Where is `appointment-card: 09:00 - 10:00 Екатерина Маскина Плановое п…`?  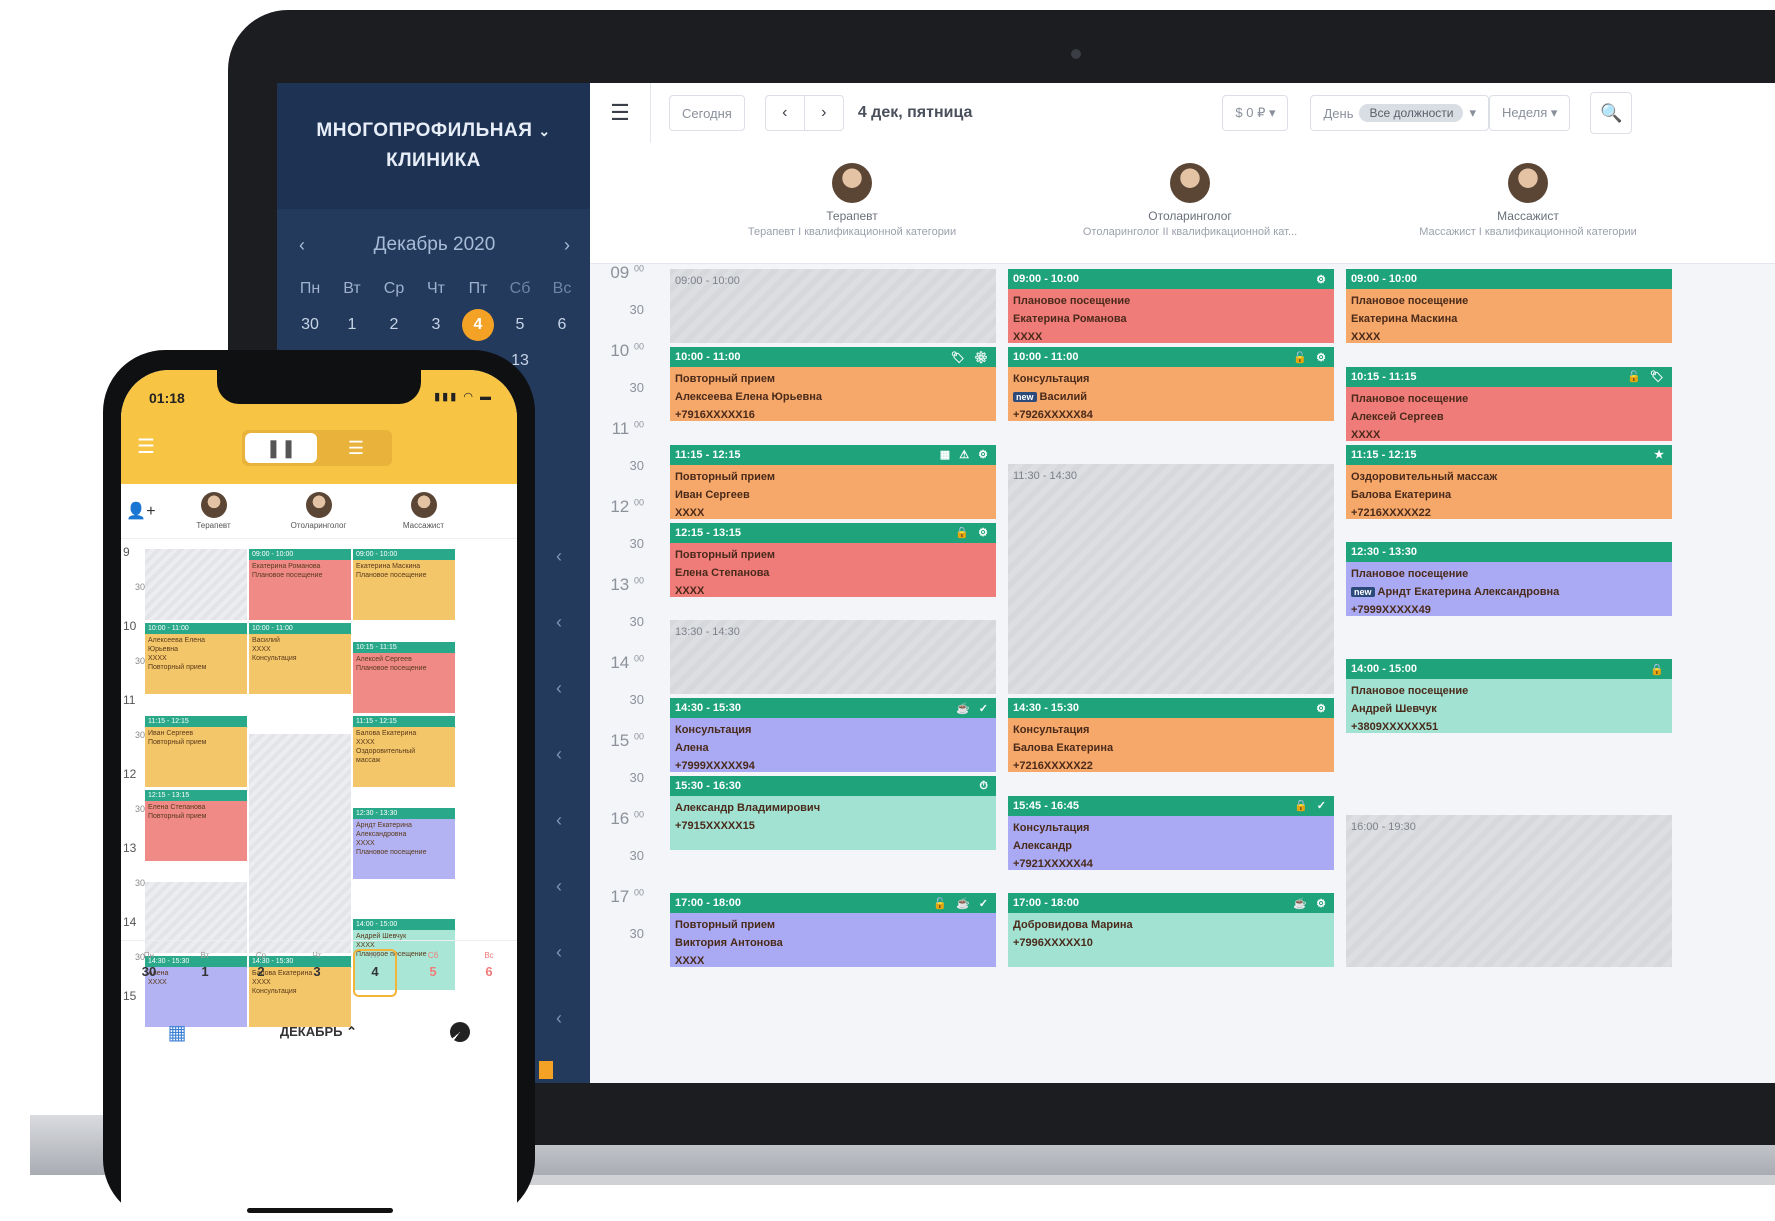 appointment-card: 09:00 - 10:00 Екатерина Маскина Плановое п… is located at coordinates (404, 584).